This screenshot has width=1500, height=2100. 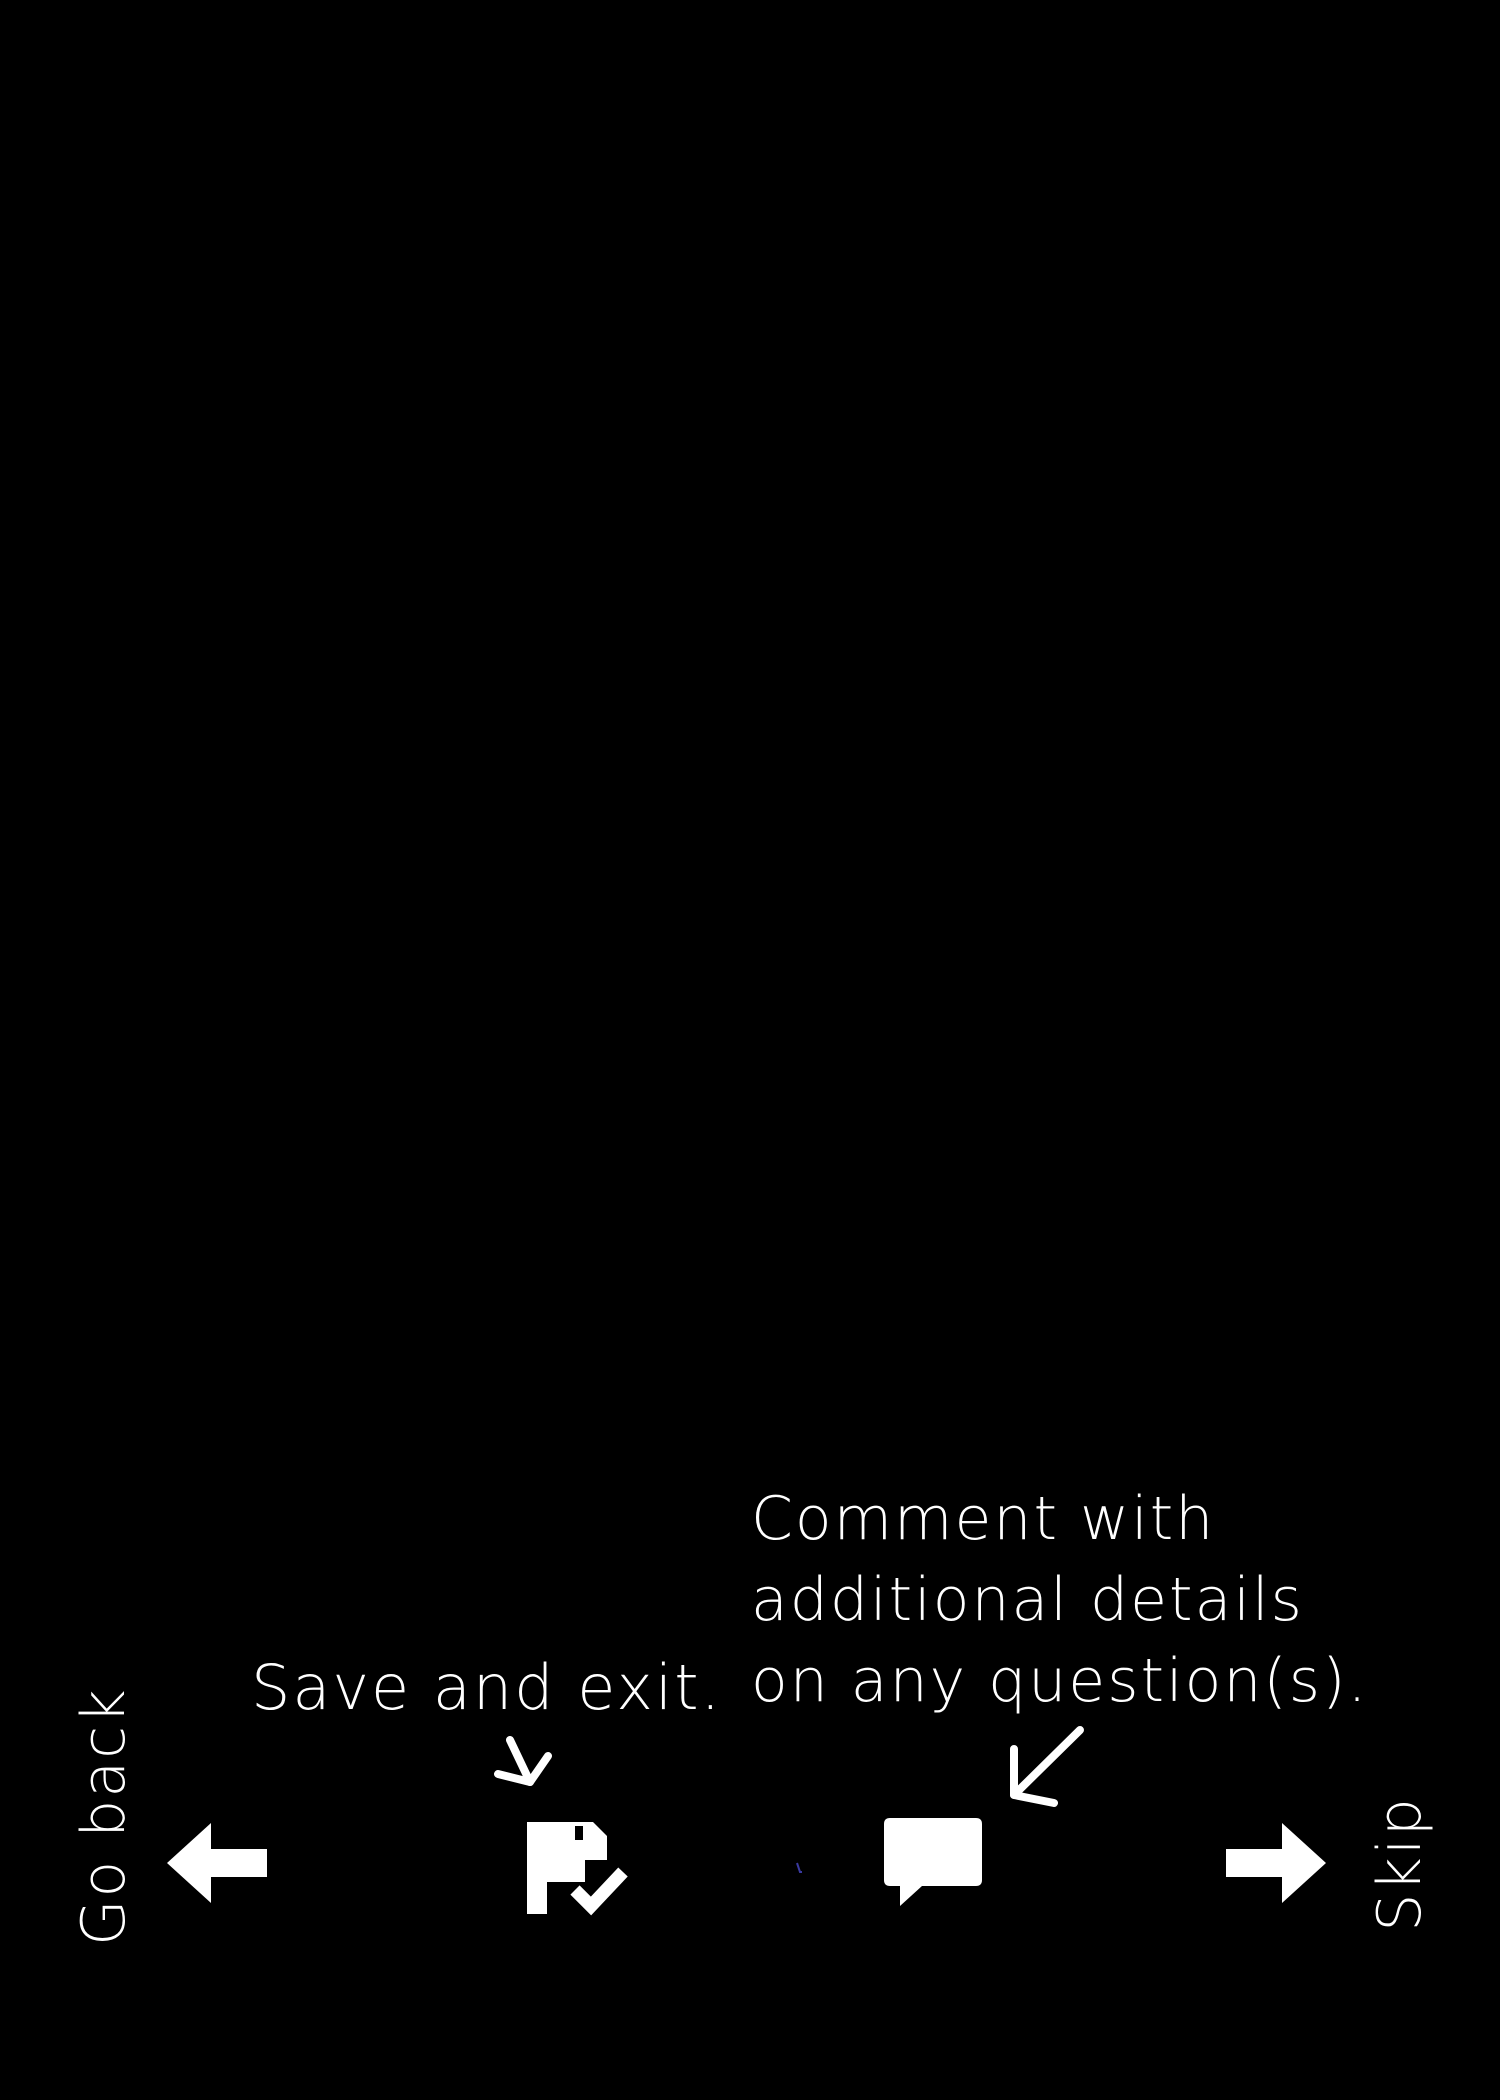 What do you see at coordinates (1400, 1864) in the screenshot?
I see `skip-label: Skip` at bounding box center [1400, 1864].